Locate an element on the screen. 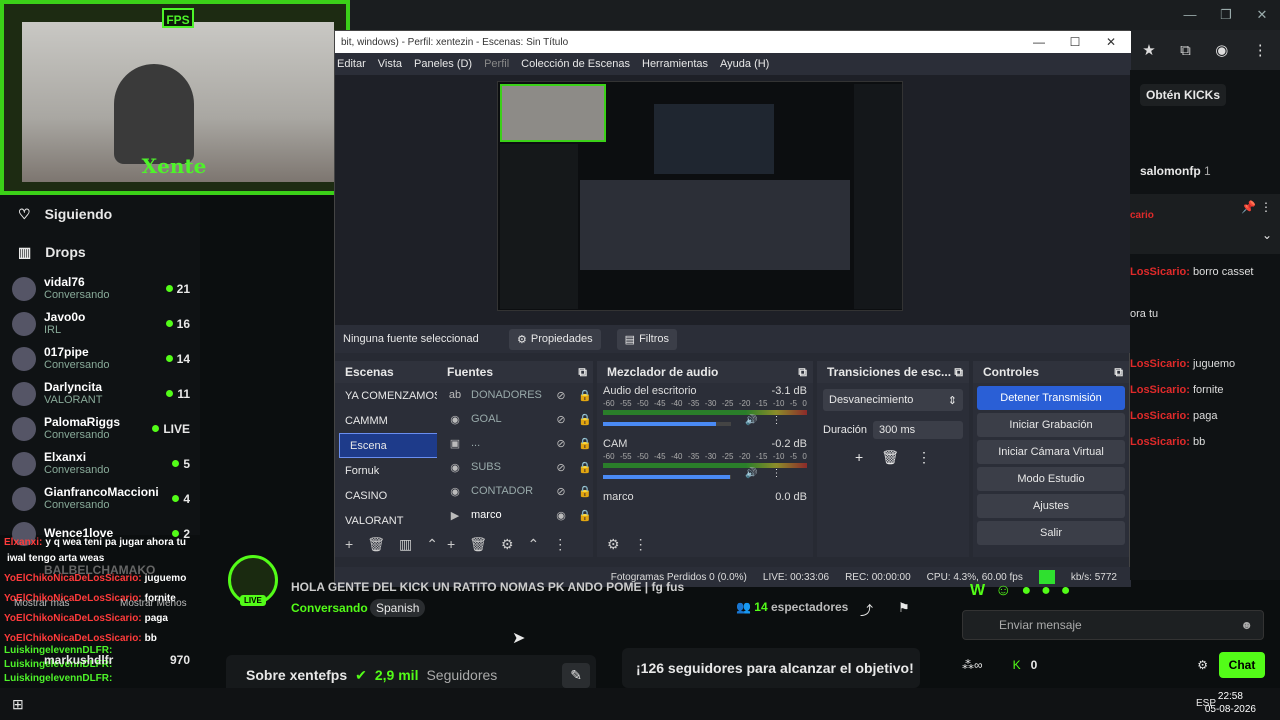  follow-row: GianfrancoMaccioni Conversando 4 is located at coordinates (100, 498).